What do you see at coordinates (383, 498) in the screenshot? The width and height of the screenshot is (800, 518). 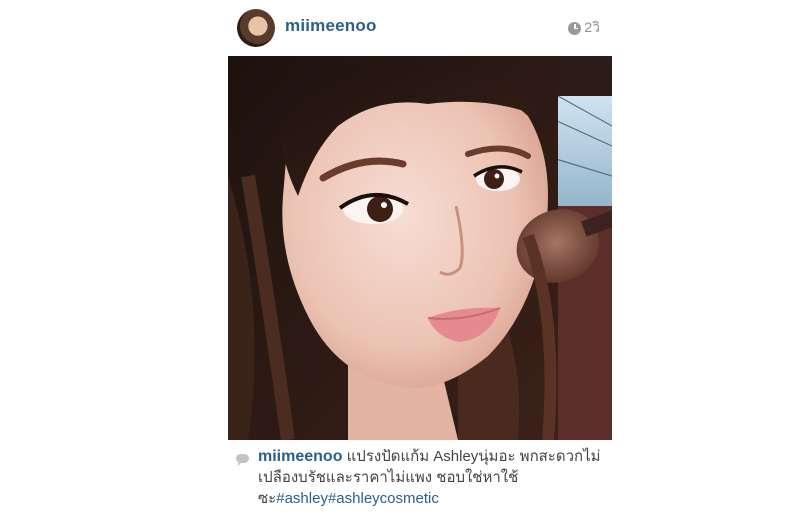 I see `hashtag-ashleycosmetic: #ashleycosmetic` at bounding box center [383, 498].